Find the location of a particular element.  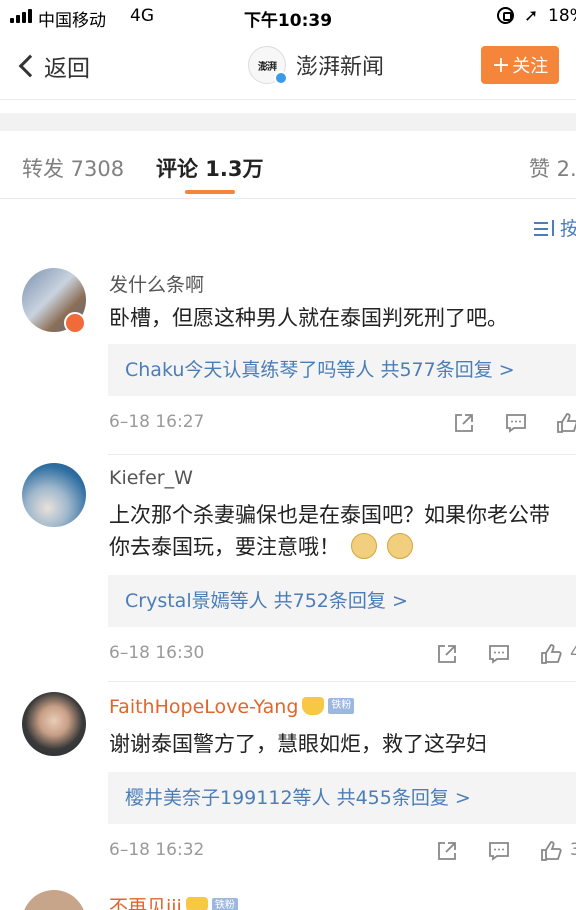

comment-username-row: FaithHopeLove-Yang 铁粉 is located at coordinates (232, 707).